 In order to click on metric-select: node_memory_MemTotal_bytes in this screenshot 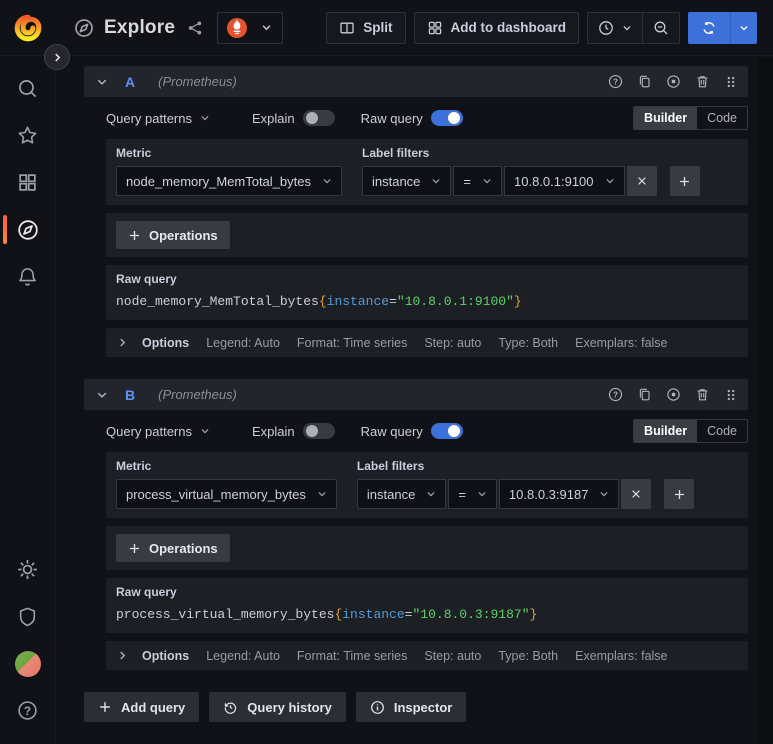, I will do `click(229, 181)`.